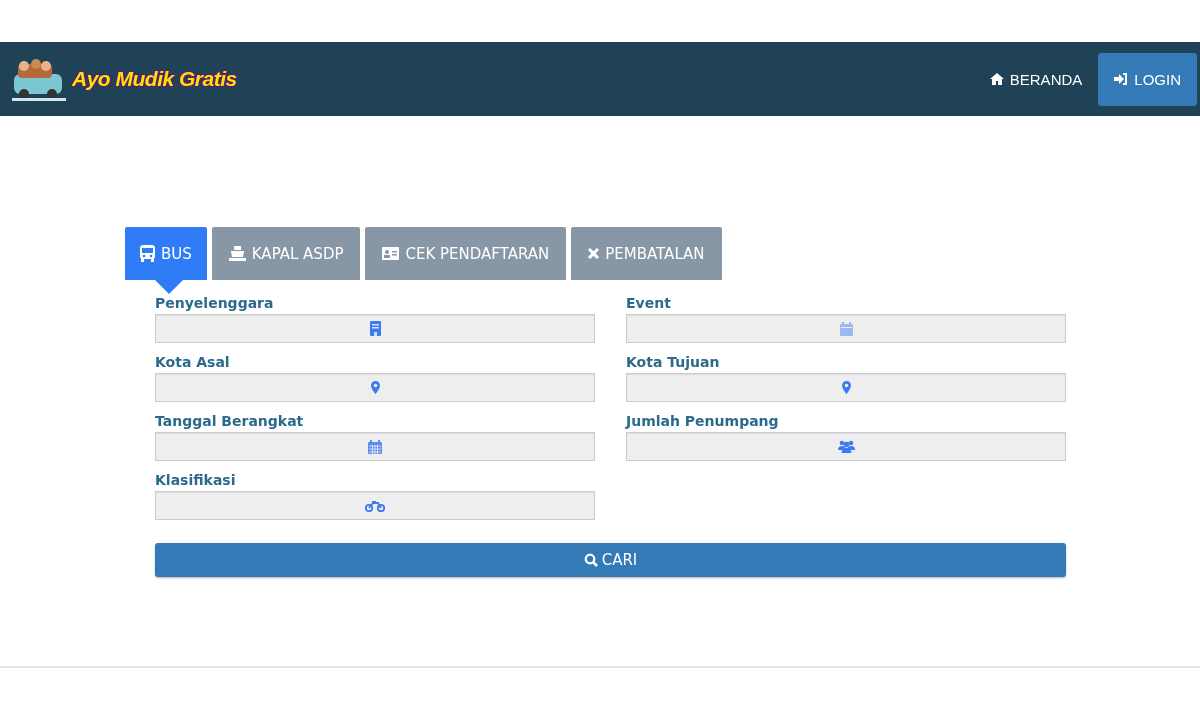 This screenshot has width=1200, height=720. Describe the element at coordinates (1121, 79) in the screenshot. I see `sign-in-icon` at that location.